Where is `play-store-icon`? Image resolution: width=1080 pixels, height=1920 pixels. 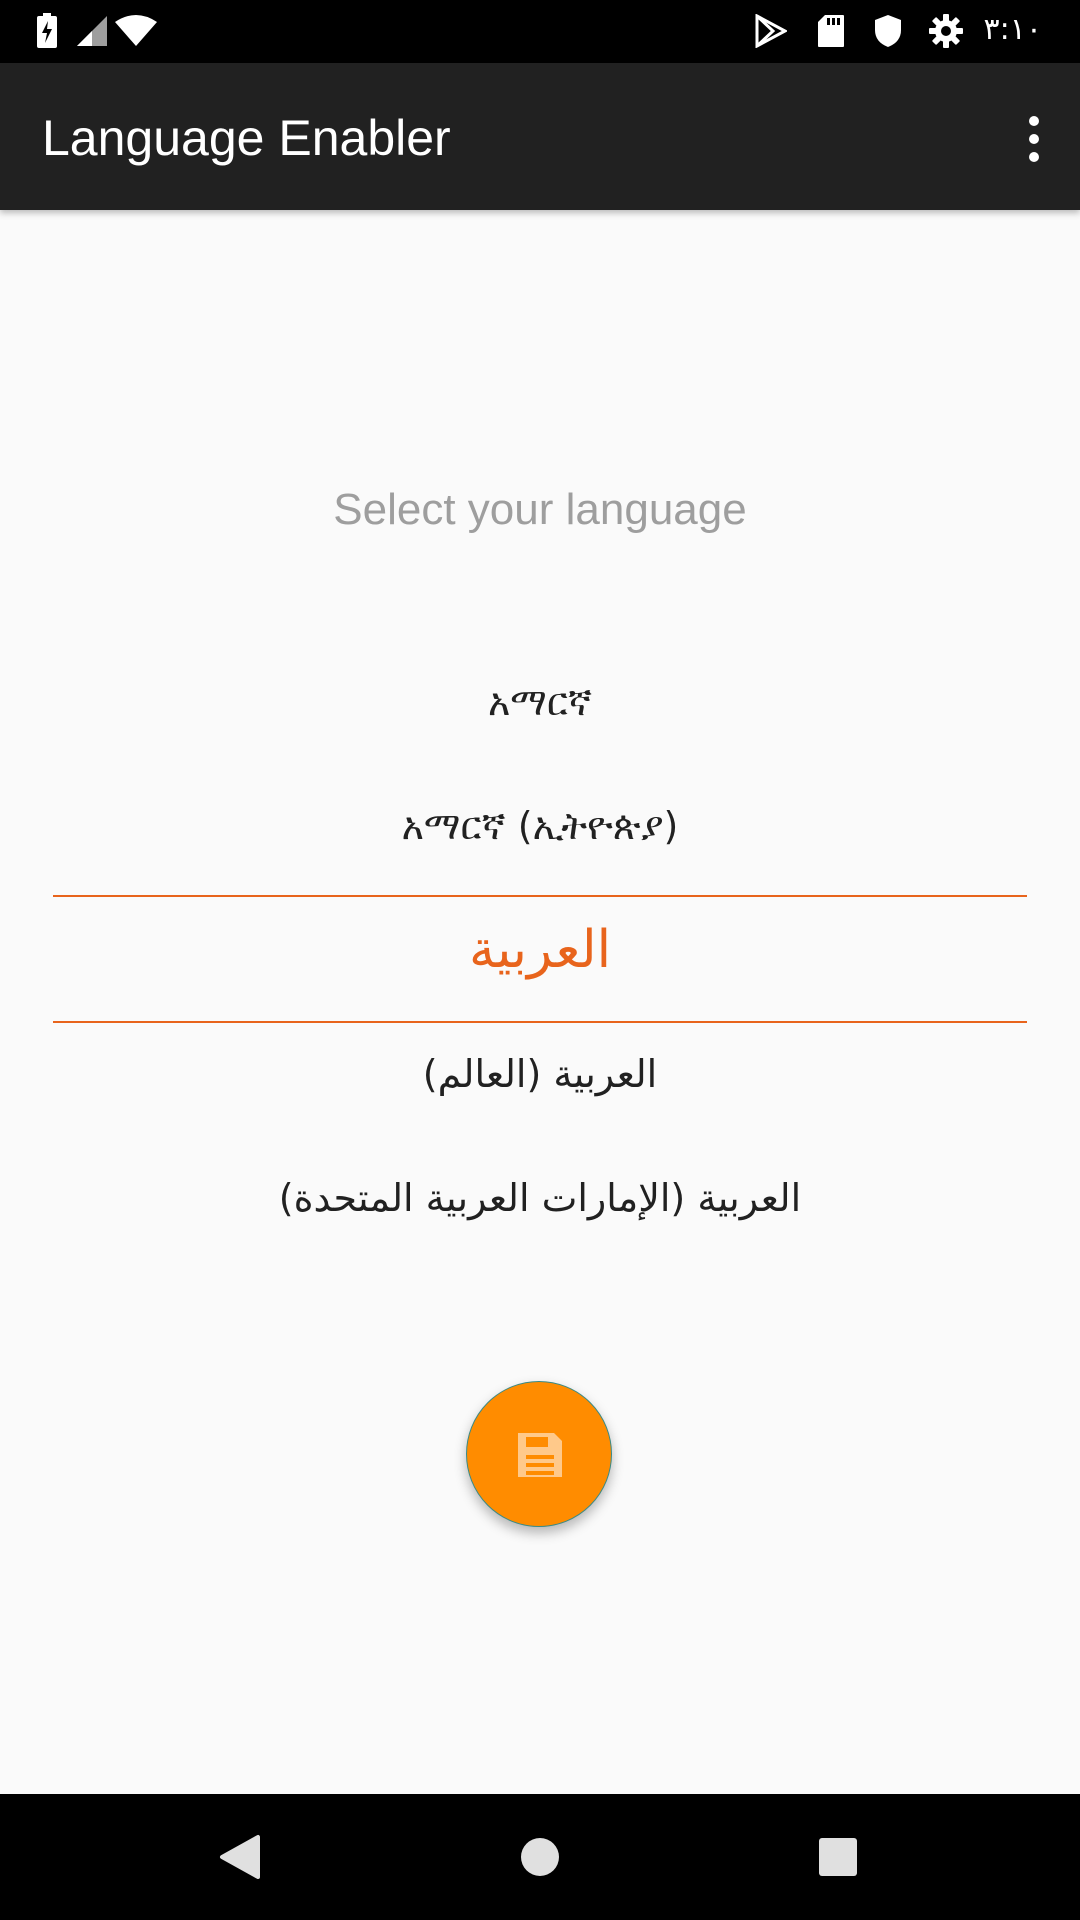 play-store-icon is located at coordinates (771, 31).